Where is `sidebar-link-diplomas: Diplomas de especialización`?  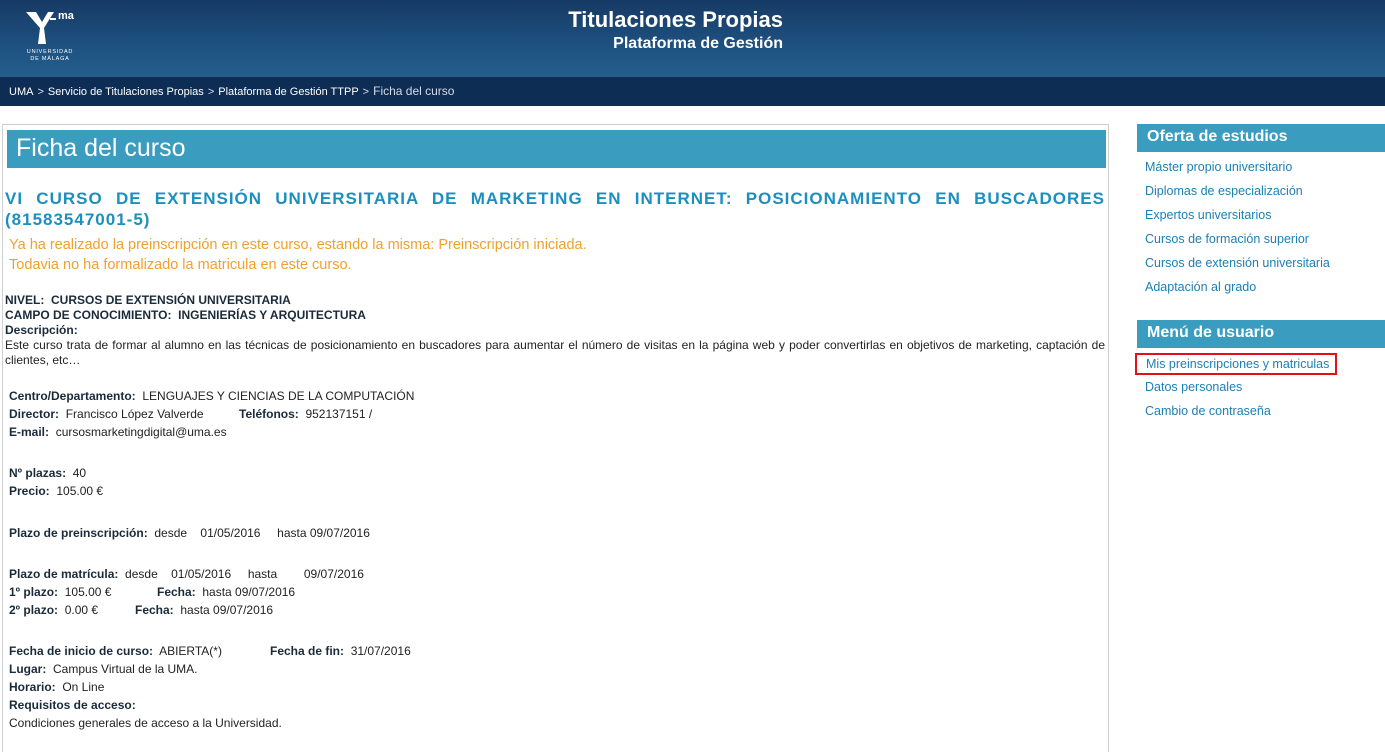 sidebar-link-diplomas: Diplomas de especialización is located at coordinates (1224, 191).